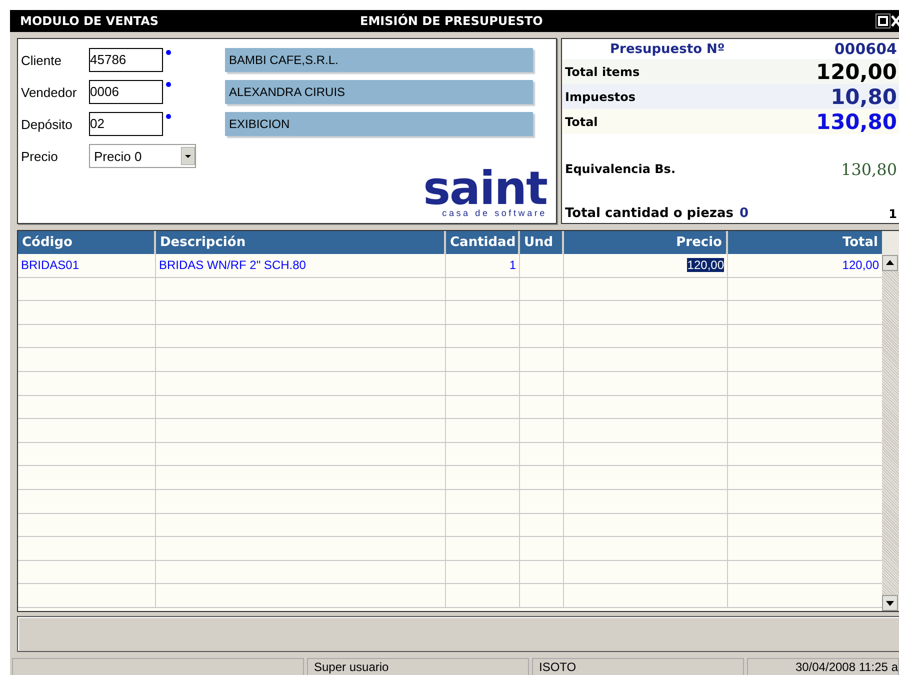 Image resolution: width=899 pixels, height=675 pixels. Describe the element at coordinates (805, 242) in the screenshot. I see `column-header: Total` at that location.